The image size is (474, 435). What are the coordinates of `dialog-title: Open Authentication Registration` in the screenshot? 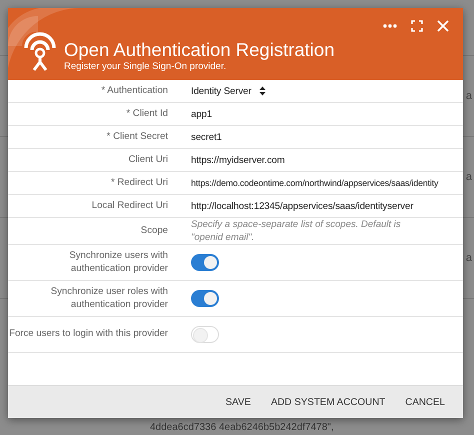 It's located at (199, 50).